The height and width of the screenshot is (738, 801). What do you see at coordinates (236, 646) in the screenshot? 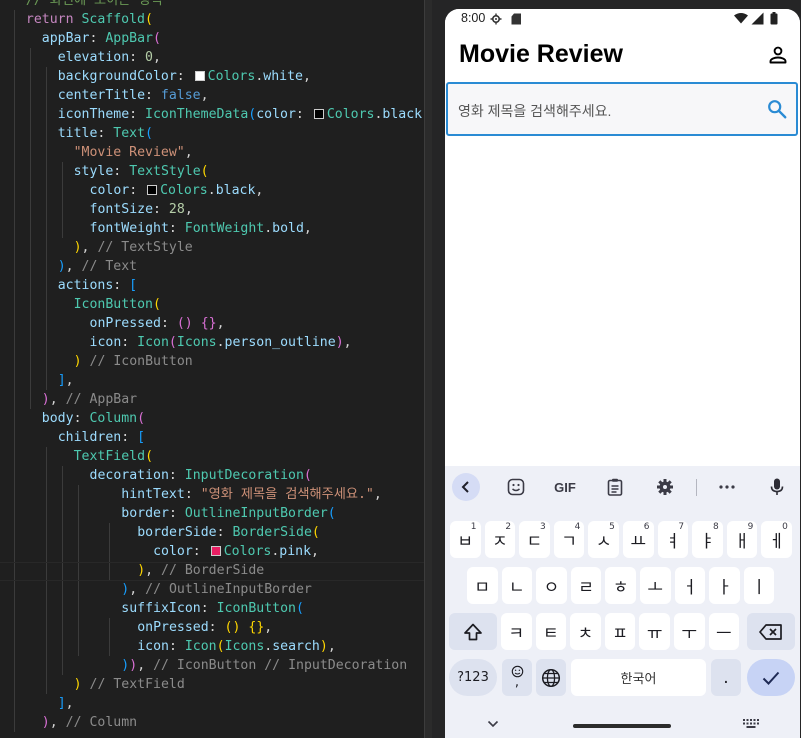
I see `code-line: icon: Icon(Icons.search),` at bounding box center [236, 646].